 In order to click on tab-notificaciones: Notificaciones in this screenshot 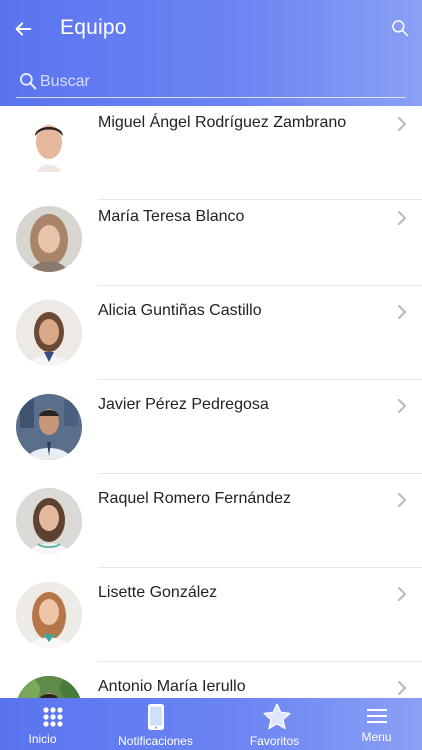, I will do `click(155, 724)`.